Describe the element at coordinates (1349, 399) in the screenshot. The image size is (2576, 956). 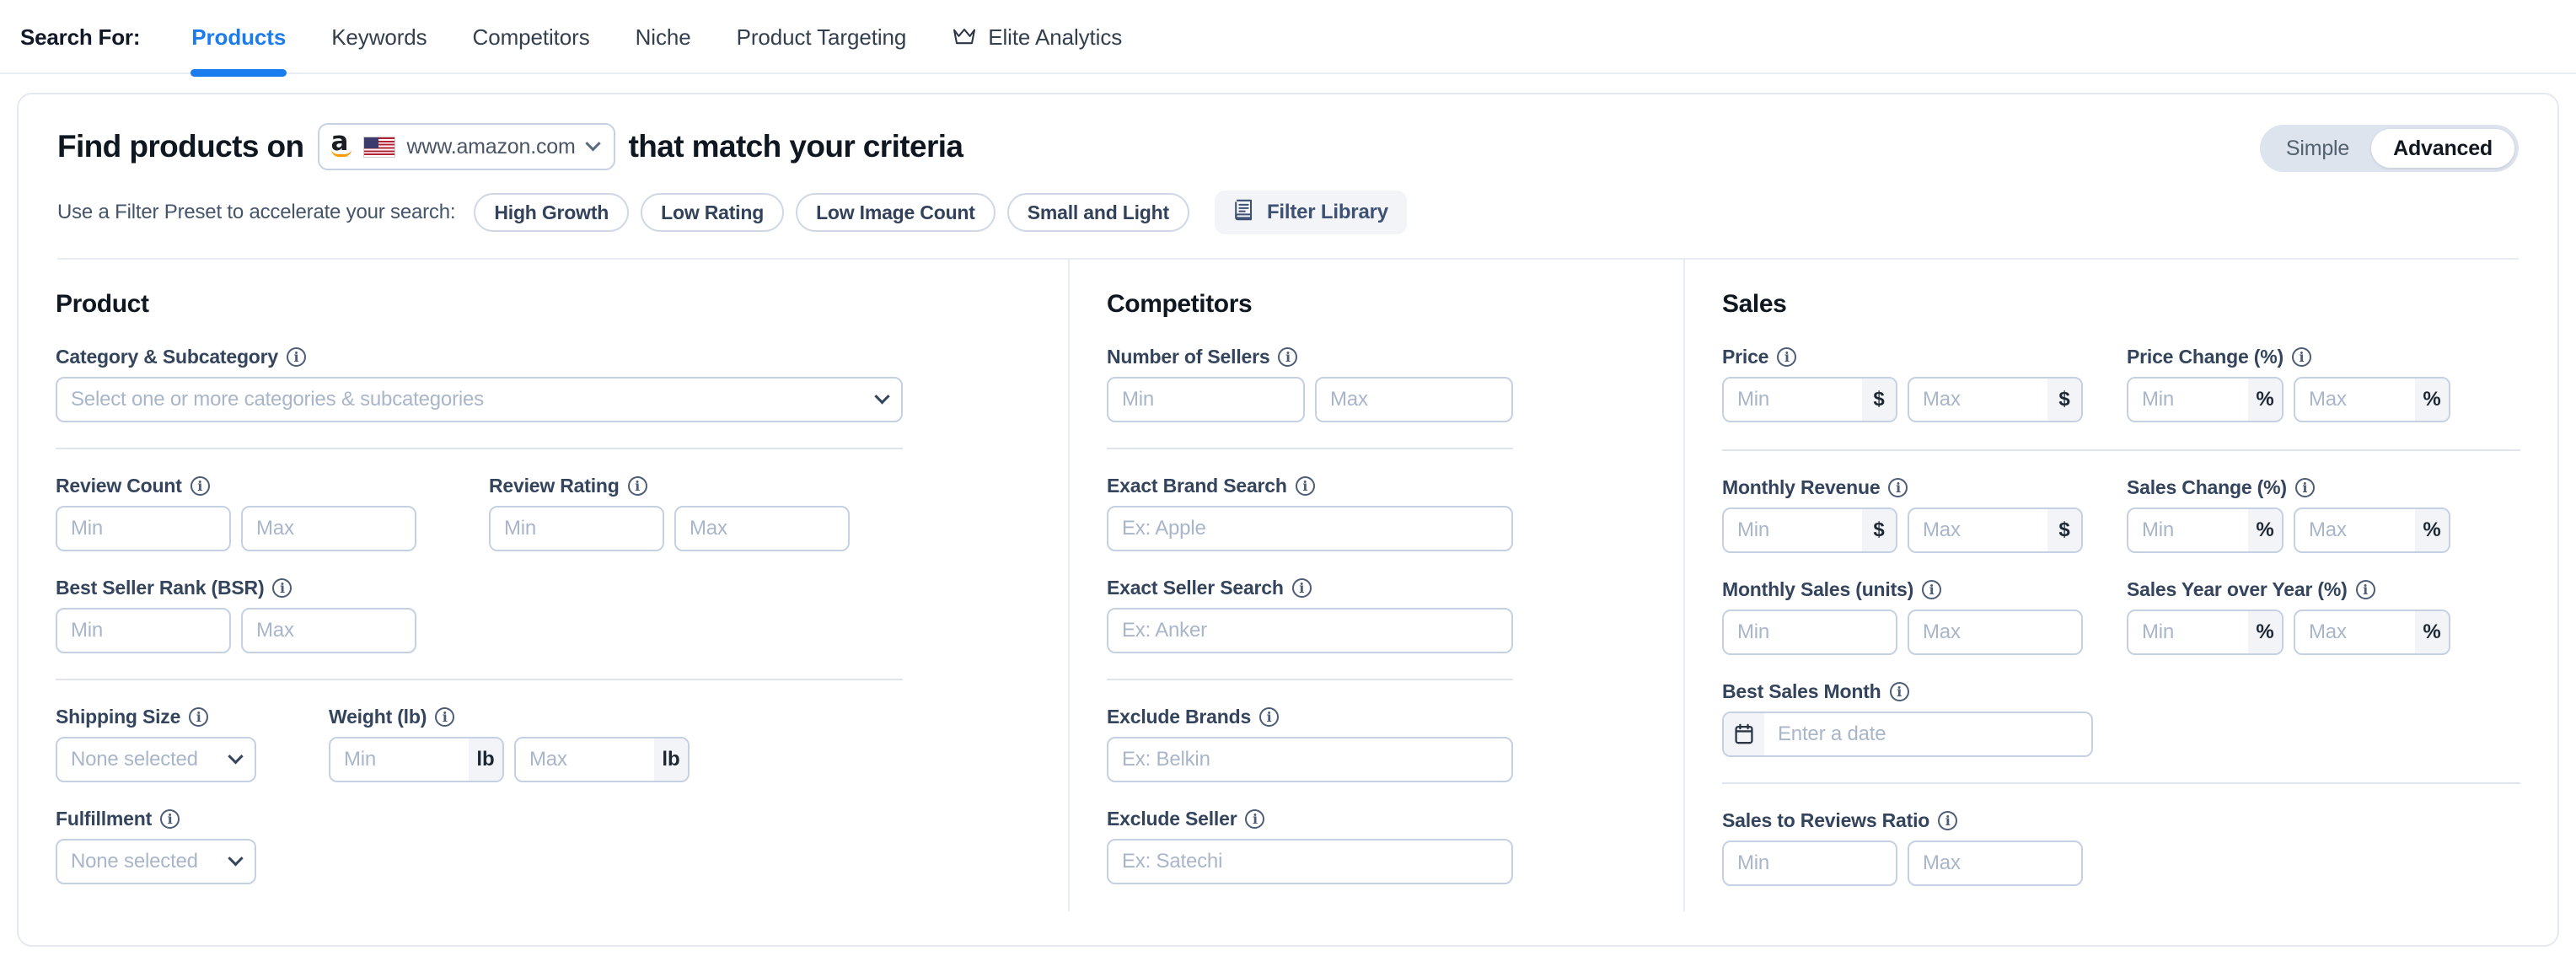
I see `number-of-sellers-max-placeholder: Max` at that location.